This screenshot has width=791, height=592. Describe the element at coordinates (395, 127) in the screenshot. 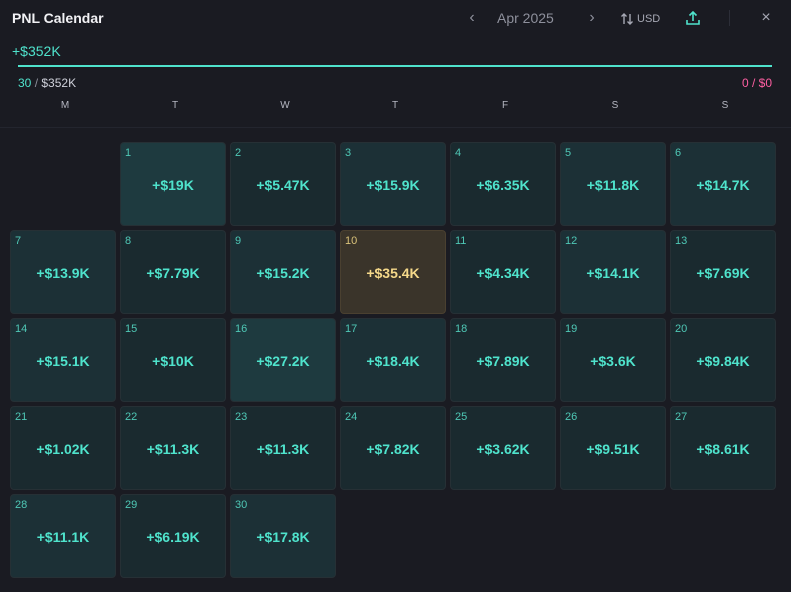

I see `header-divider-line` at that location.